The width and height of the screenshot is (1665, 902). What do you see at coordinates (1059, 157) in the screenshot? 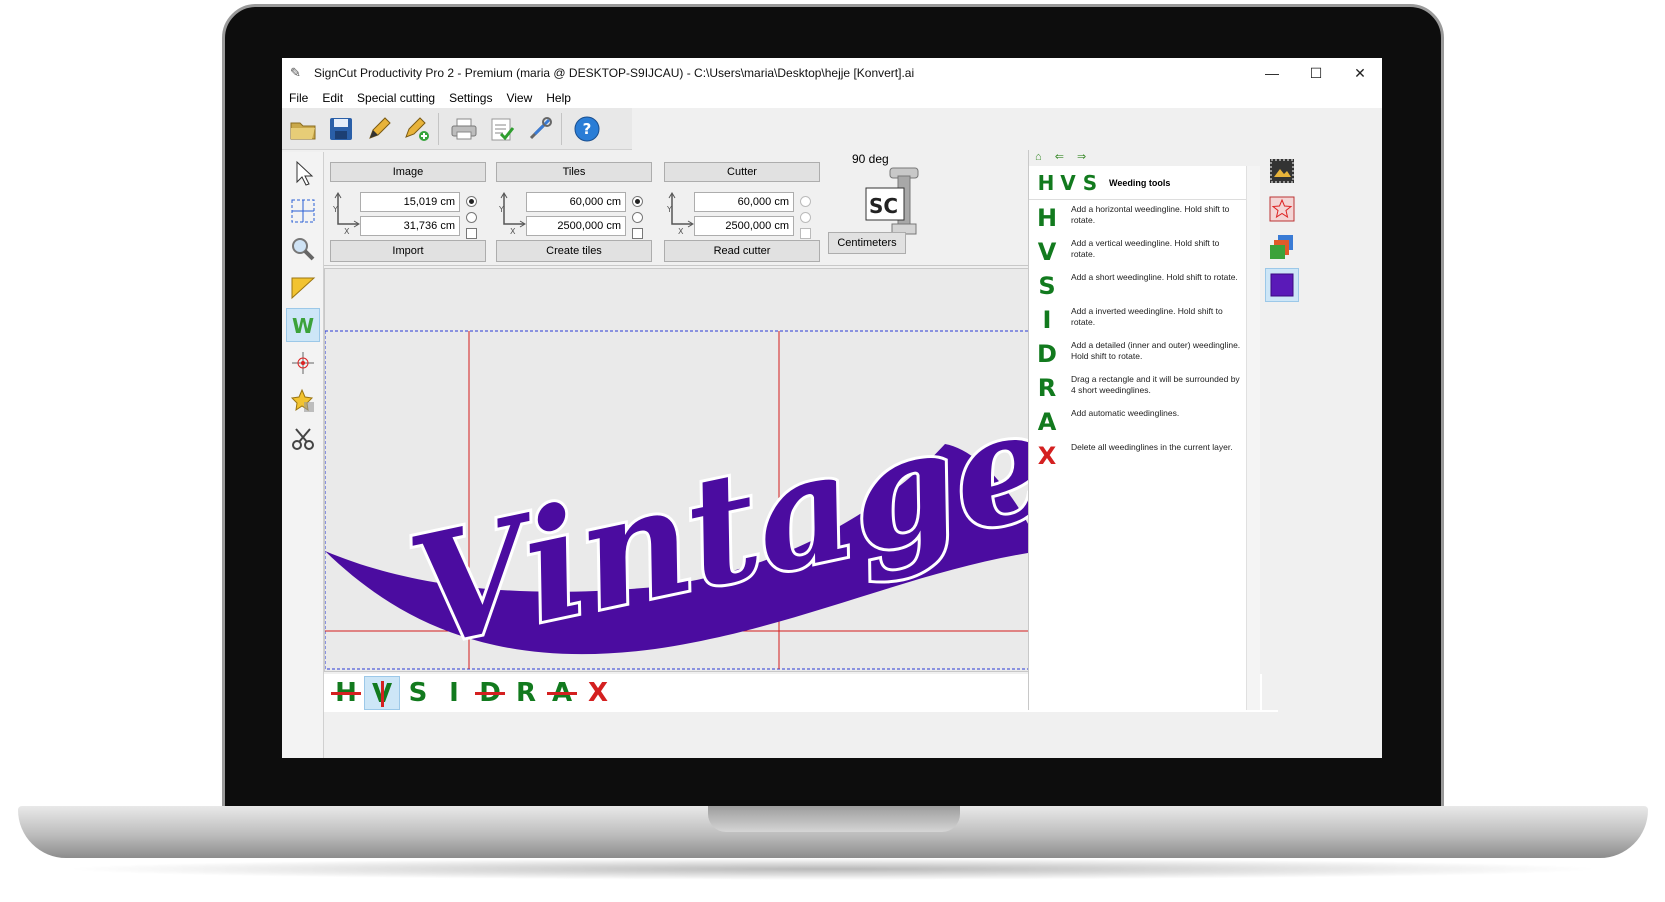
I see `back-arrow-icon: ⇐` at bounding box center [1059, 157].